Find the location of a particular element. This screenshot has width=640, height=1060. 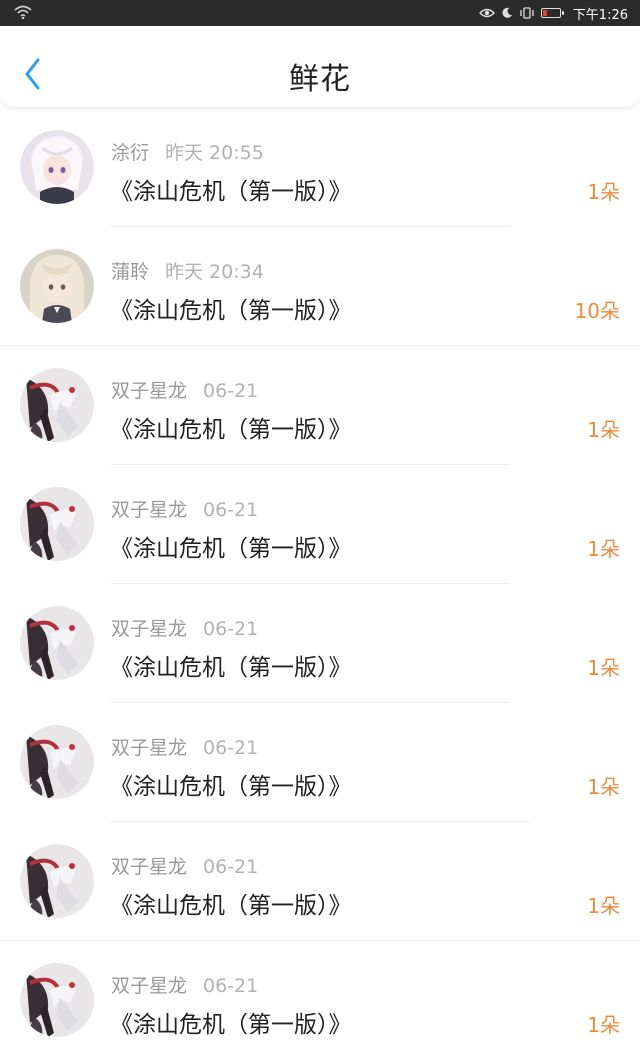

status-indicators: 下午1:26 is located at coordinates (553, 13).